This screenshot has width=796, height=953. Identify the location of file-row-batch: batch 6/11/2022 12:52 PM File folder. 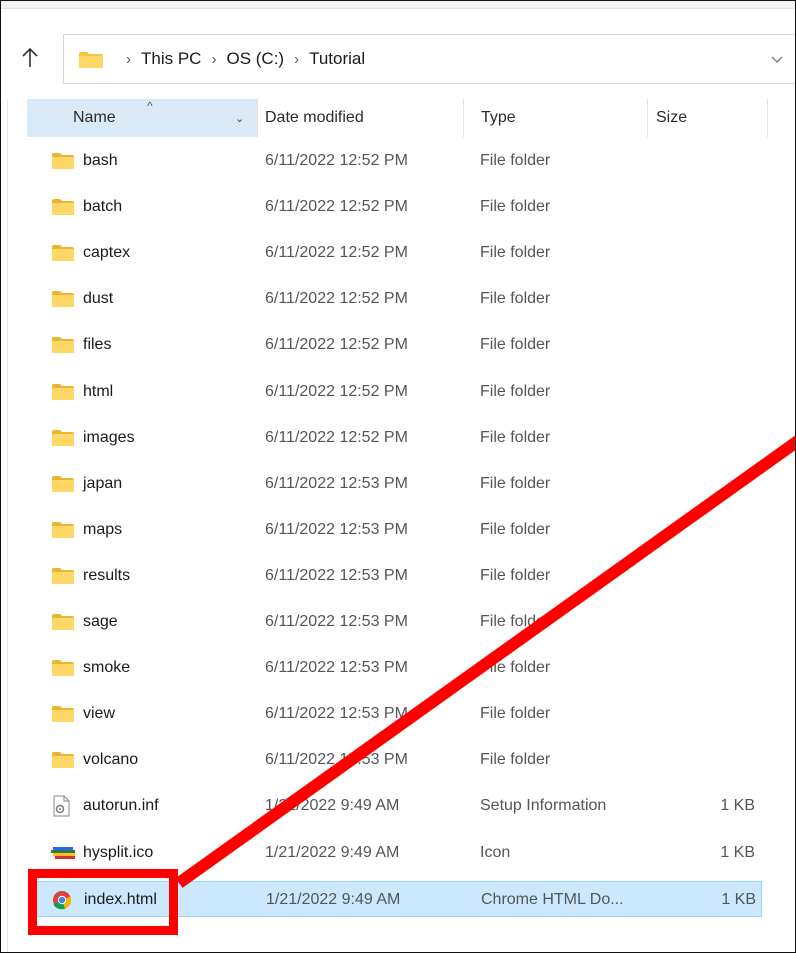
(398, 207).